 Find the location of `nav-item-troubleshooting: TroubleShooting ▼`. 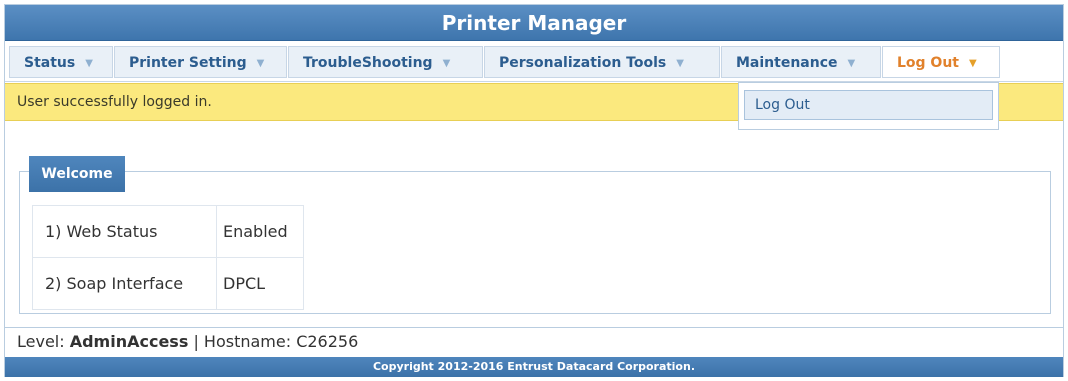

nav-item-troubleshooting: TroubleShooting ▼ is located at coordinates (385, 62).